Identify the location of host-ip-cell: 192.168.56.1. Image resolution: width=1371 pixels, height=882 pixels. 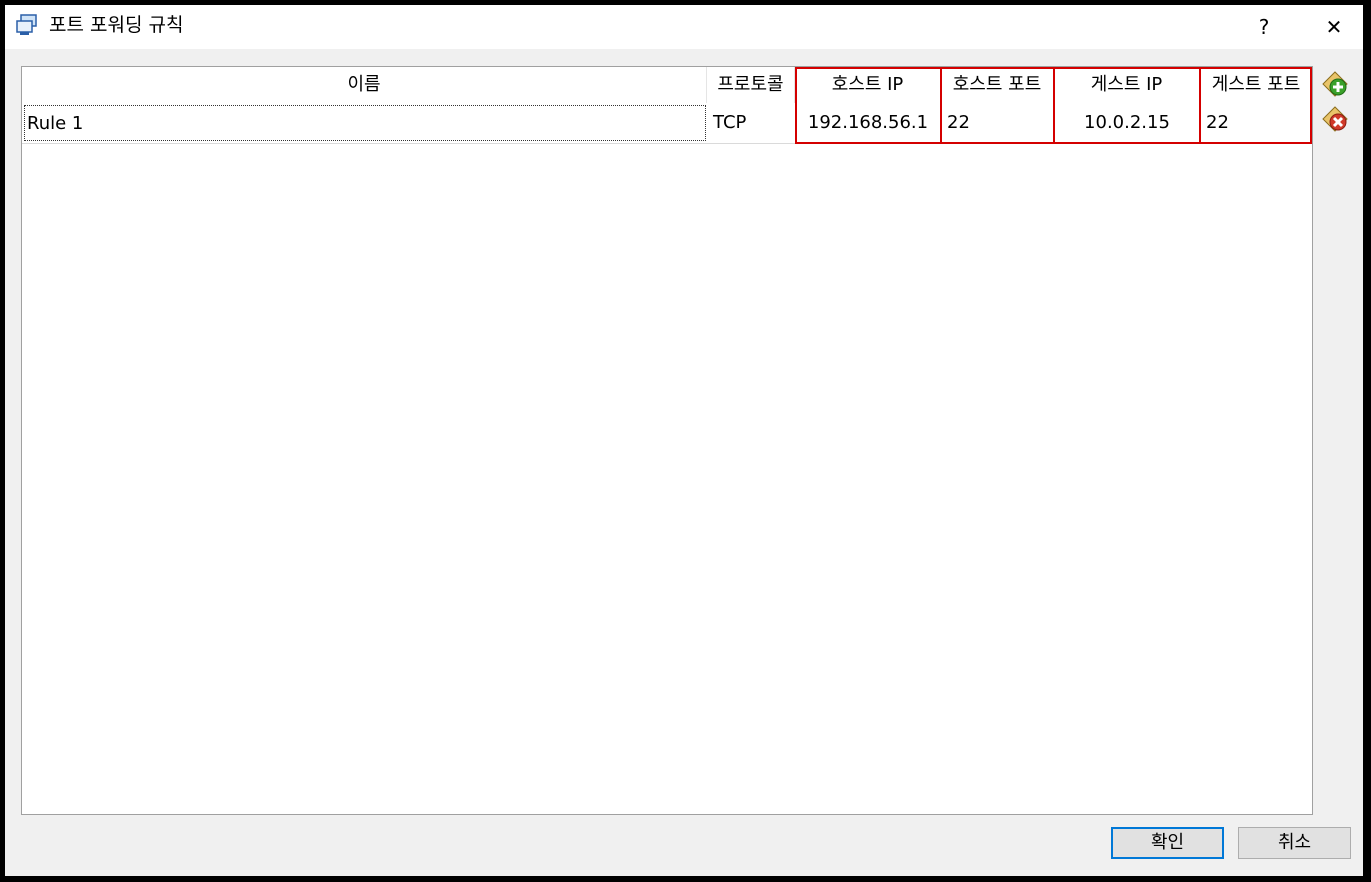
(868, 123).